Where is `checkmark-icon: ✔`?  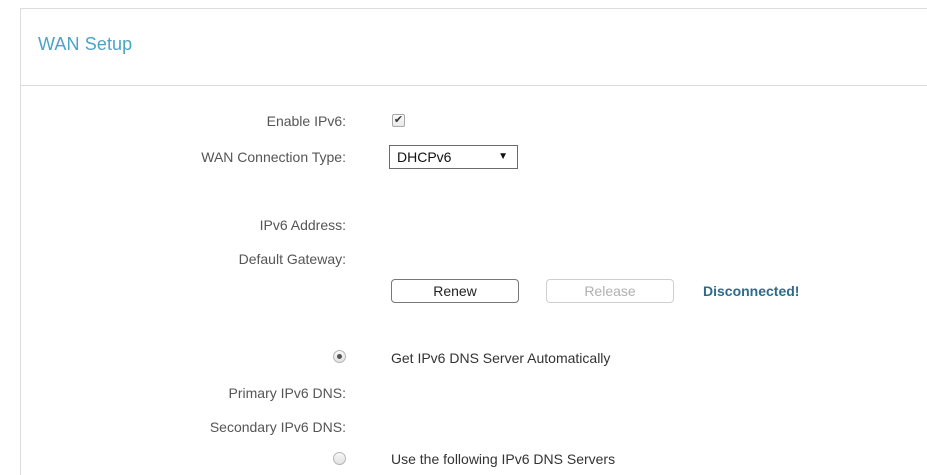 checkmark-icon: ✔ is located at coordinates (398, 120).